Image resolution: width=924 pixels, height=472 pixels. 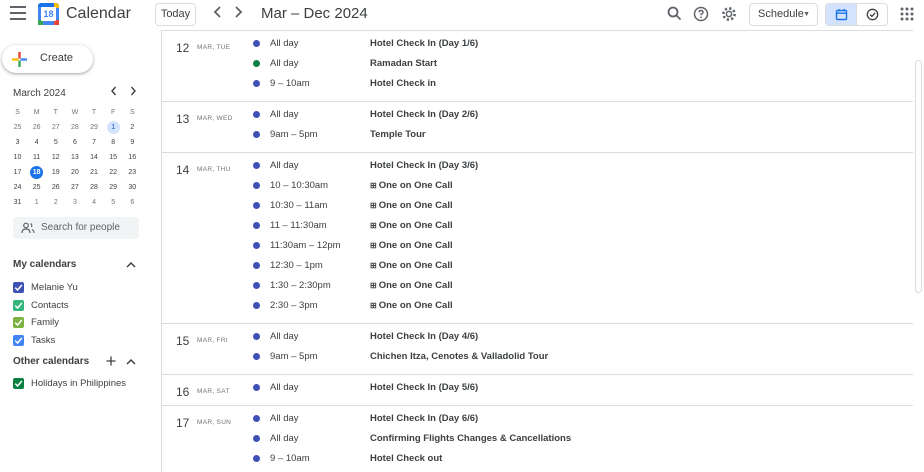 I want to click on mini-calendar-day: 9, so click(x=132, y=142).